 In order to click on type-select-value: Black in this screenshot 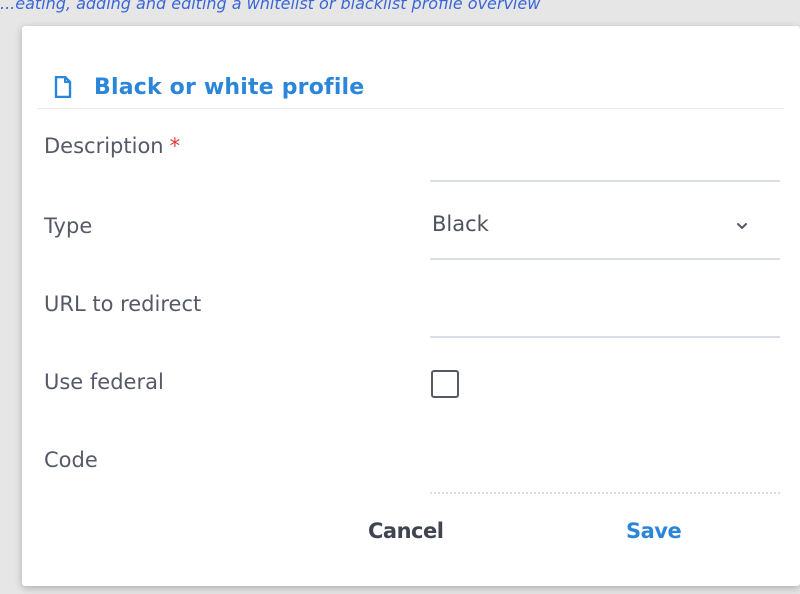, I will do `click(460, 224)`.